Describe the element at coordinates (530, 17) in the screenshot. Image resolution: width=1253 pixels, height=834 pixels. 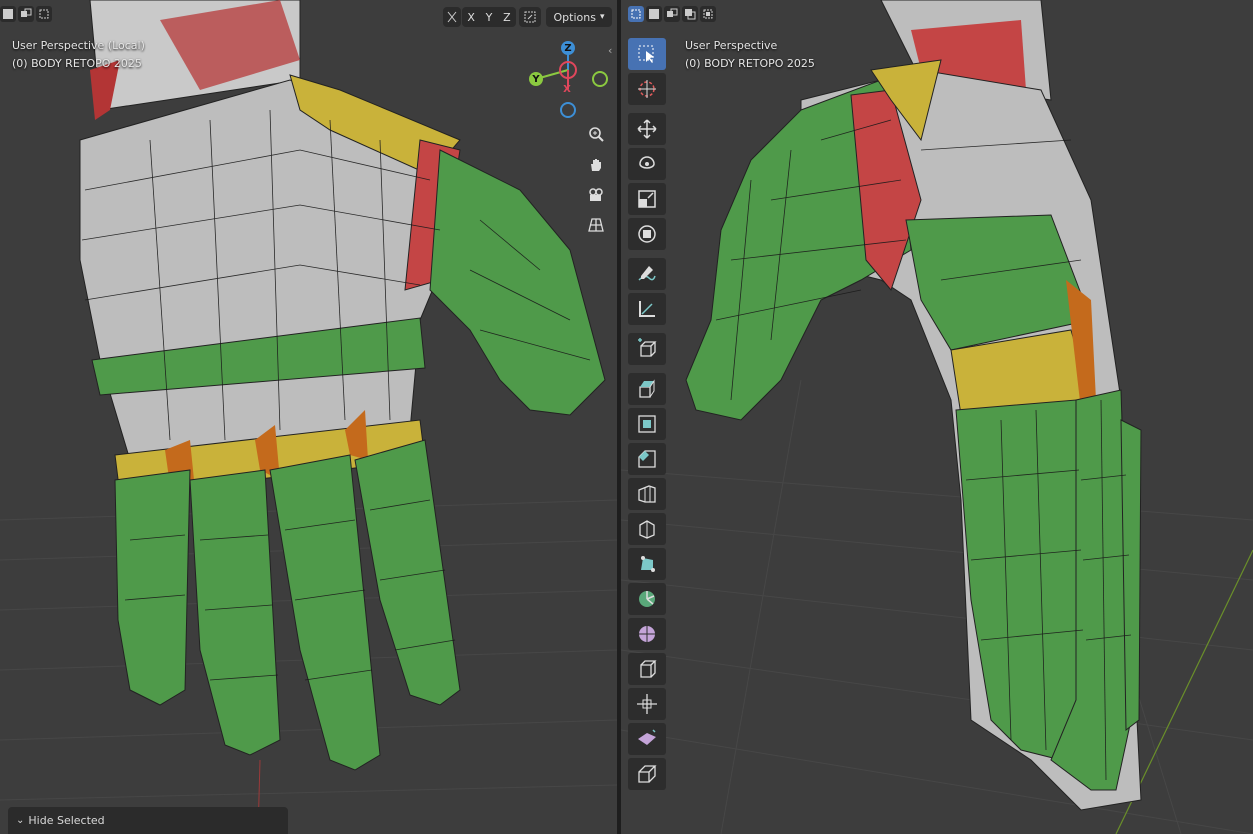
I see `snap-icon` at that location.